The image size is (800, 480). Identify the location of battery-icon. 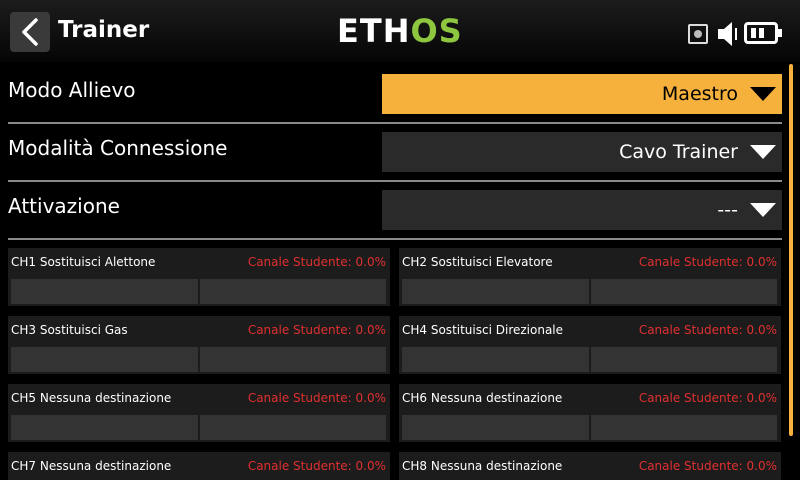
(761, 33).